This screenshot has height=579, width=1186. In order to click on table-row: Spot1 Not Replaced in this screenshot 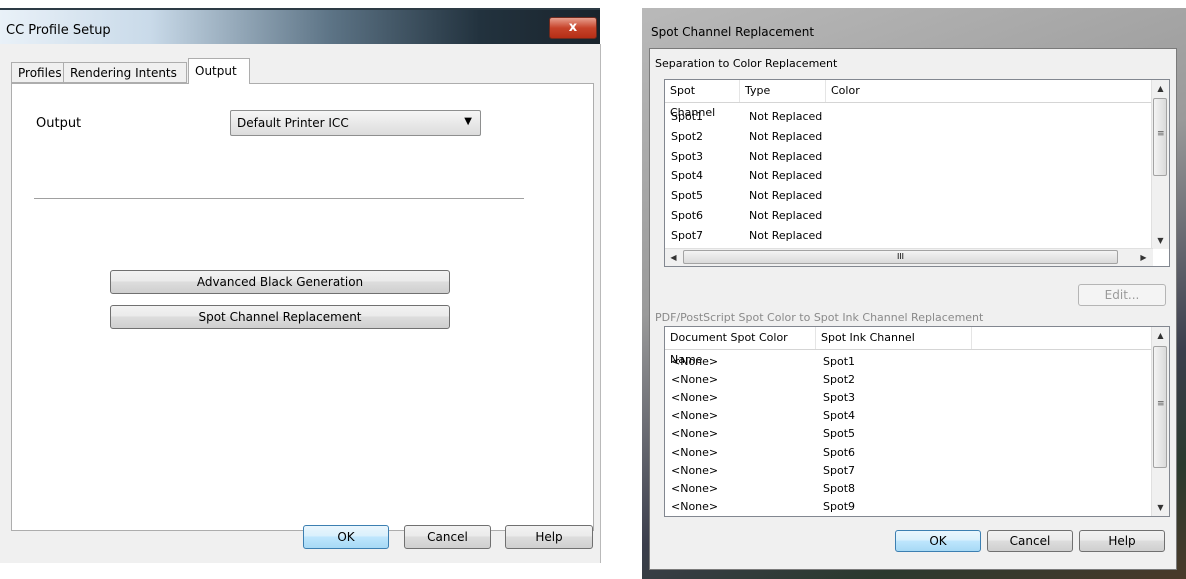, I will do `click(909, 116)`.